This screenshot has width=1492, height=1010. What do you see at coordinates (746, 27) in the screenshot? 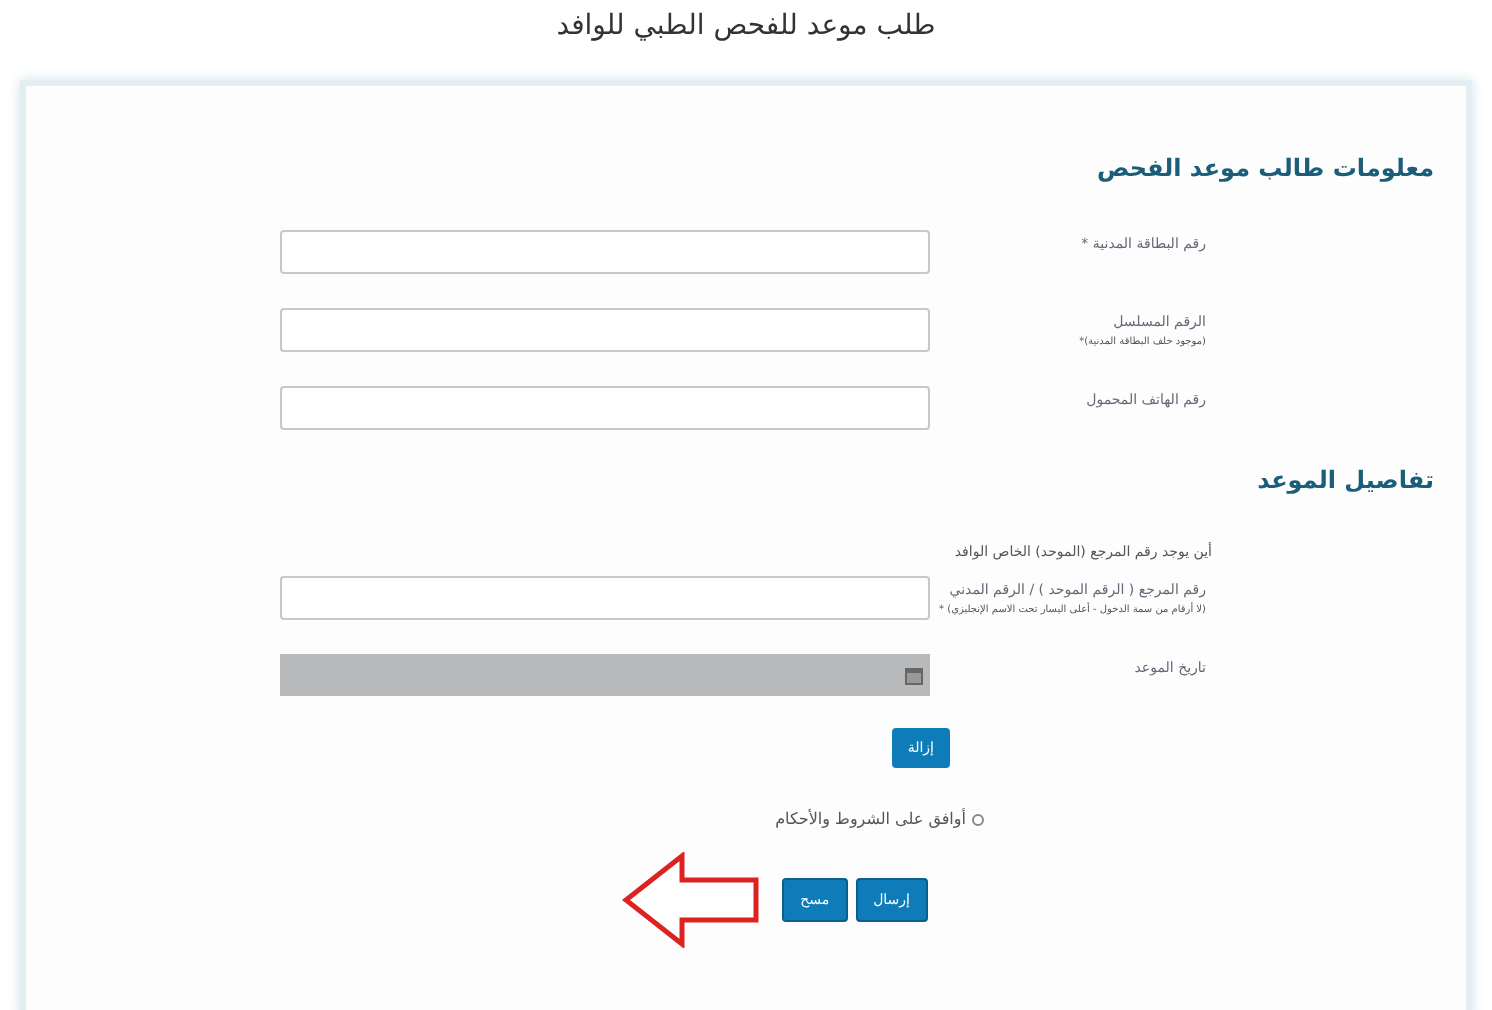
I see `page-title: طلب موعد للفحص الطبي للوافد` at bounding box center [746, 27].